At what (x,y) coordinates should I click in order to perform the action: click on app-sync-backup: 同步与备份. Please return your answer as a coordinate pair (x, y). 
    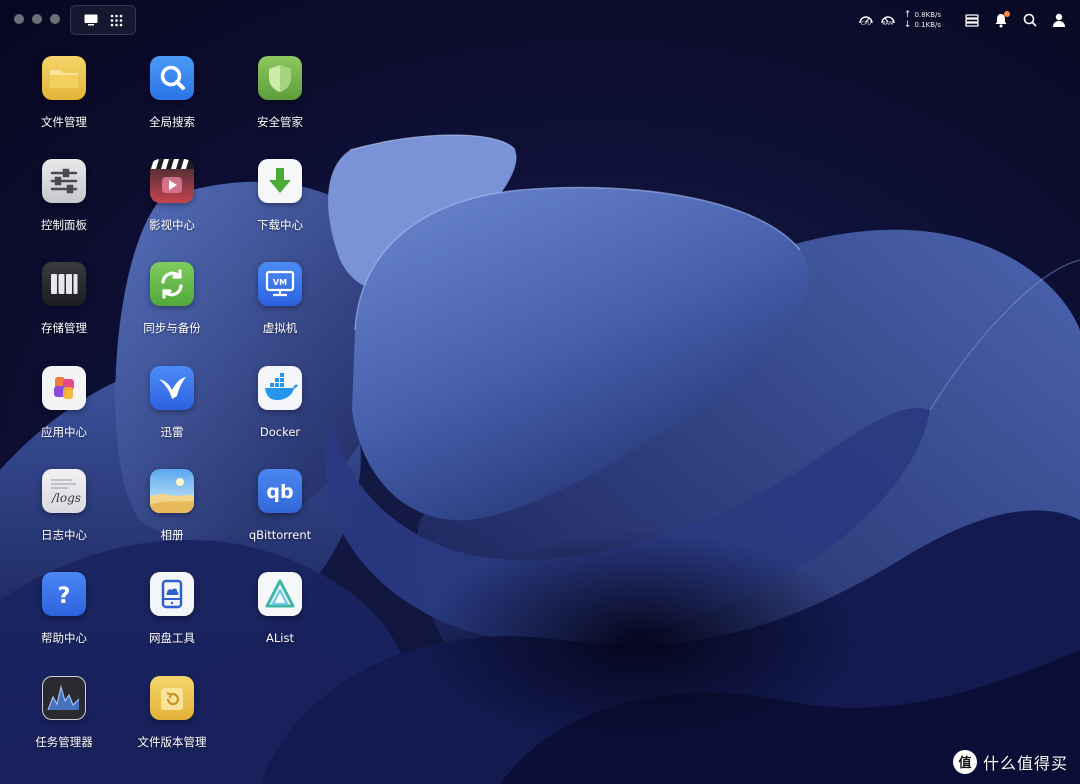
    Looking at the image, I should click on (172, 298).